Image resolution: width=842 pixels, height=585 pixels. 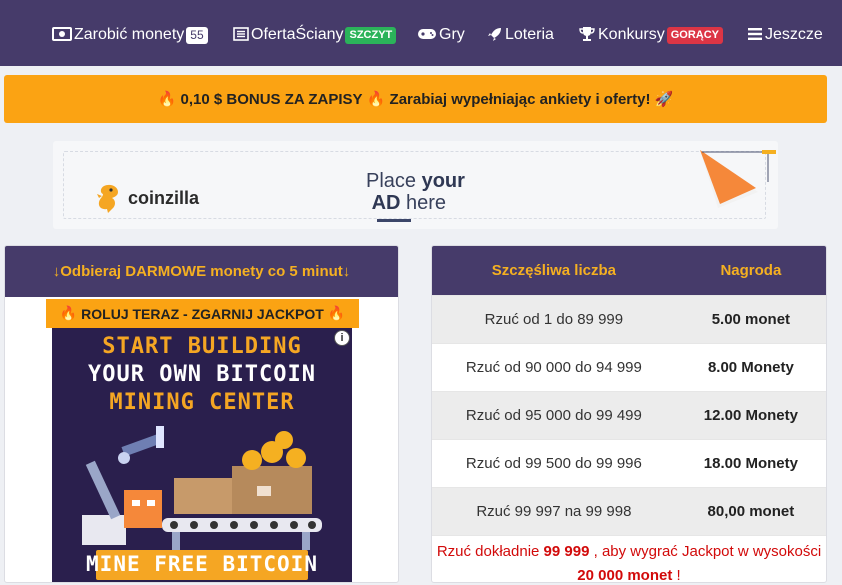 I want to click on jackpot-text: ROLUJ TERAZ - ZGARNIJ JACKPOT, so click(x=202, y=313).